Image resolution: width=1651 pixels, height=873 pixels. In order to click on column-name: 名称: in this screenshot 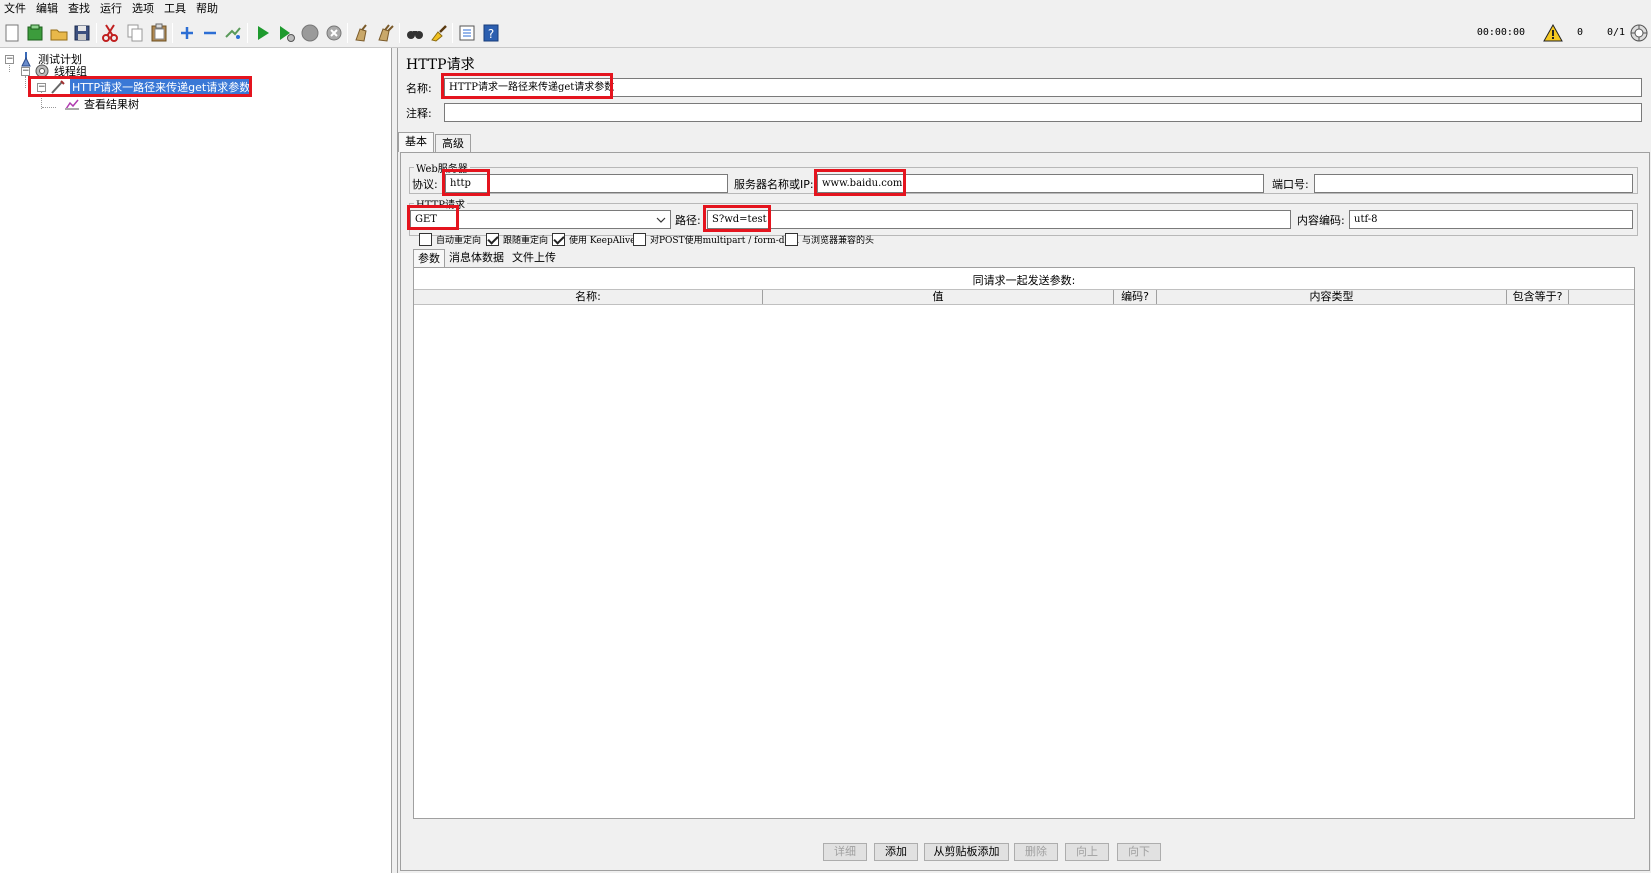, I will do `click(588, 297)`.